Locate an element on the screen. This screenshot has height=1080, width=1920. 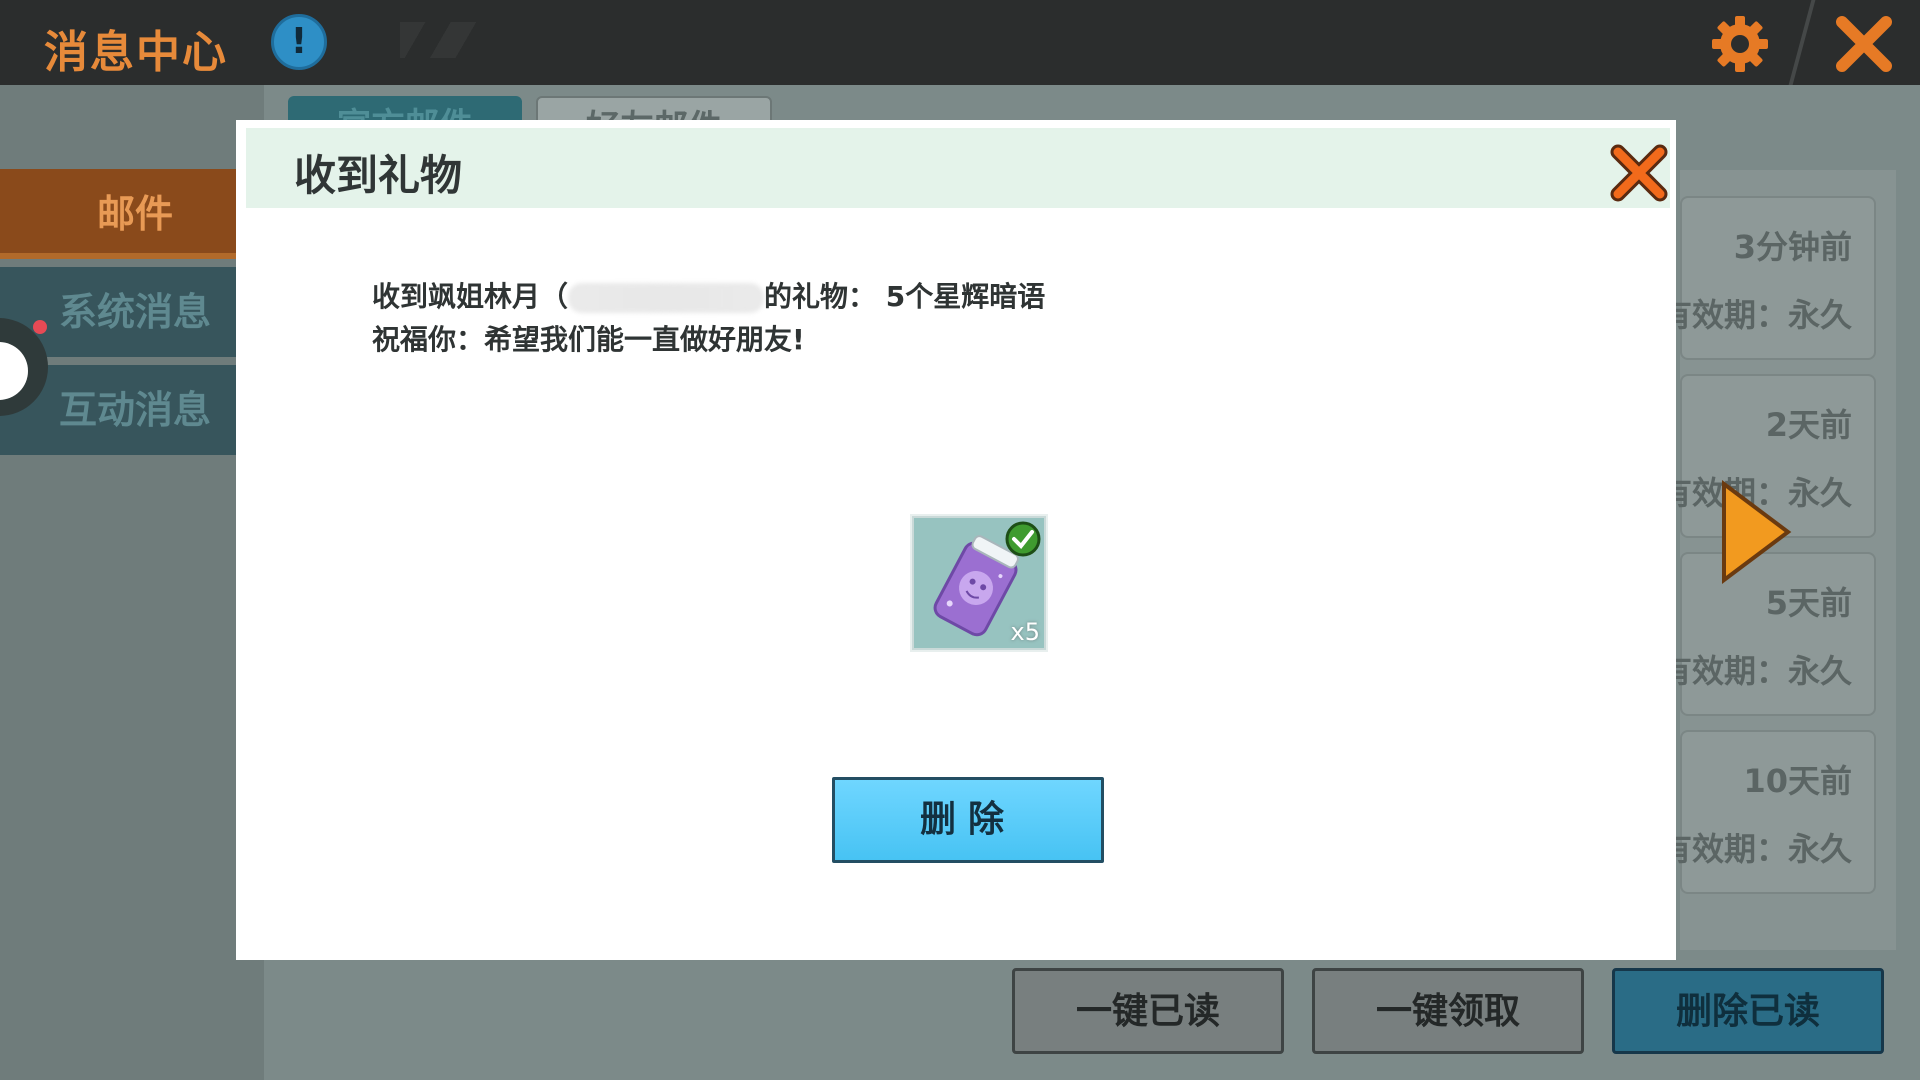
modal-title: 收到礼物 is located at coordinates (378, 175).